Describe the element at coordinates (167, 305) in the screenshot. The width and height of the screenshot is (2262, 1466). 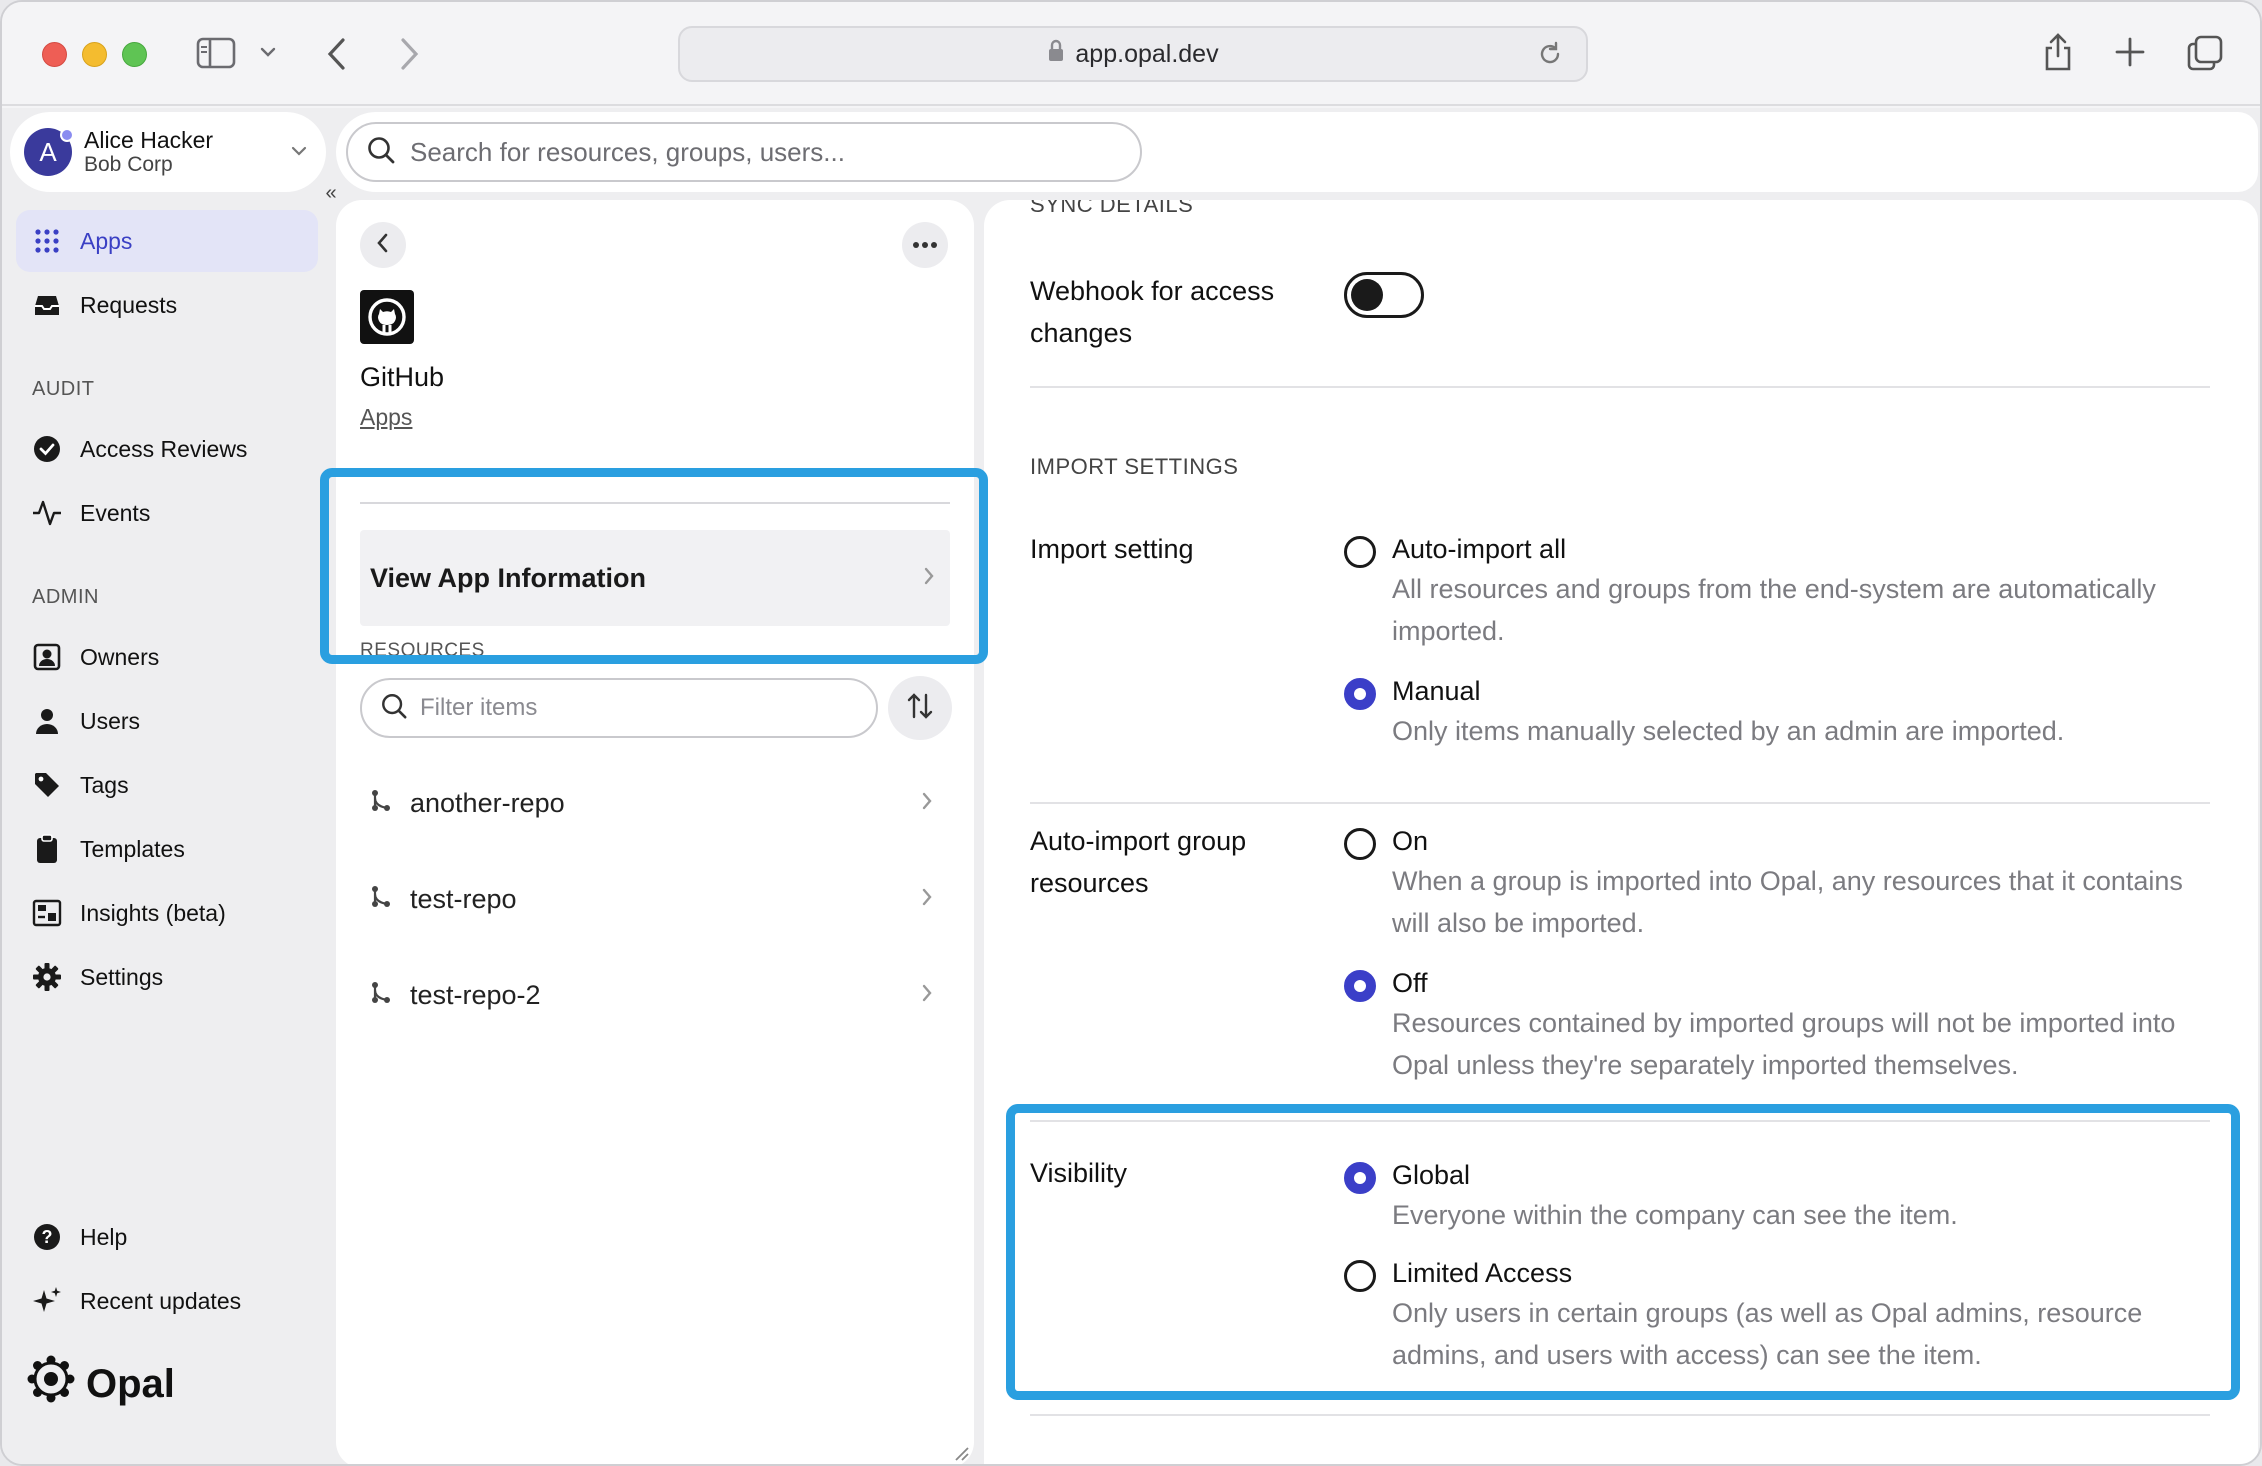
I see `sidebar-item-requests: Requests` at that location.